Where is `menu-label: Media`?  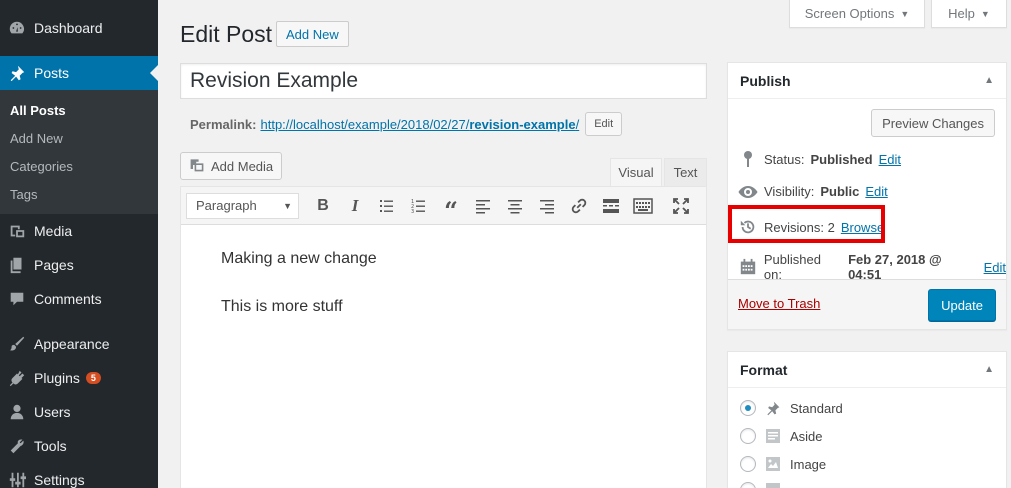
menu-label: Media is located at coordinates (53, 231).